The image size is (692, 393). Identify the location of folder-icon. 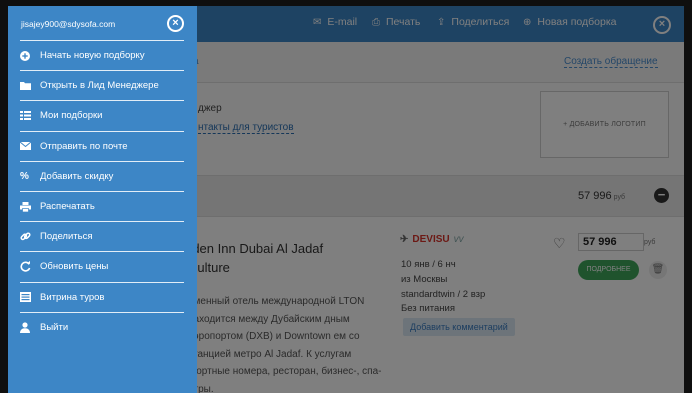
(30, 86).